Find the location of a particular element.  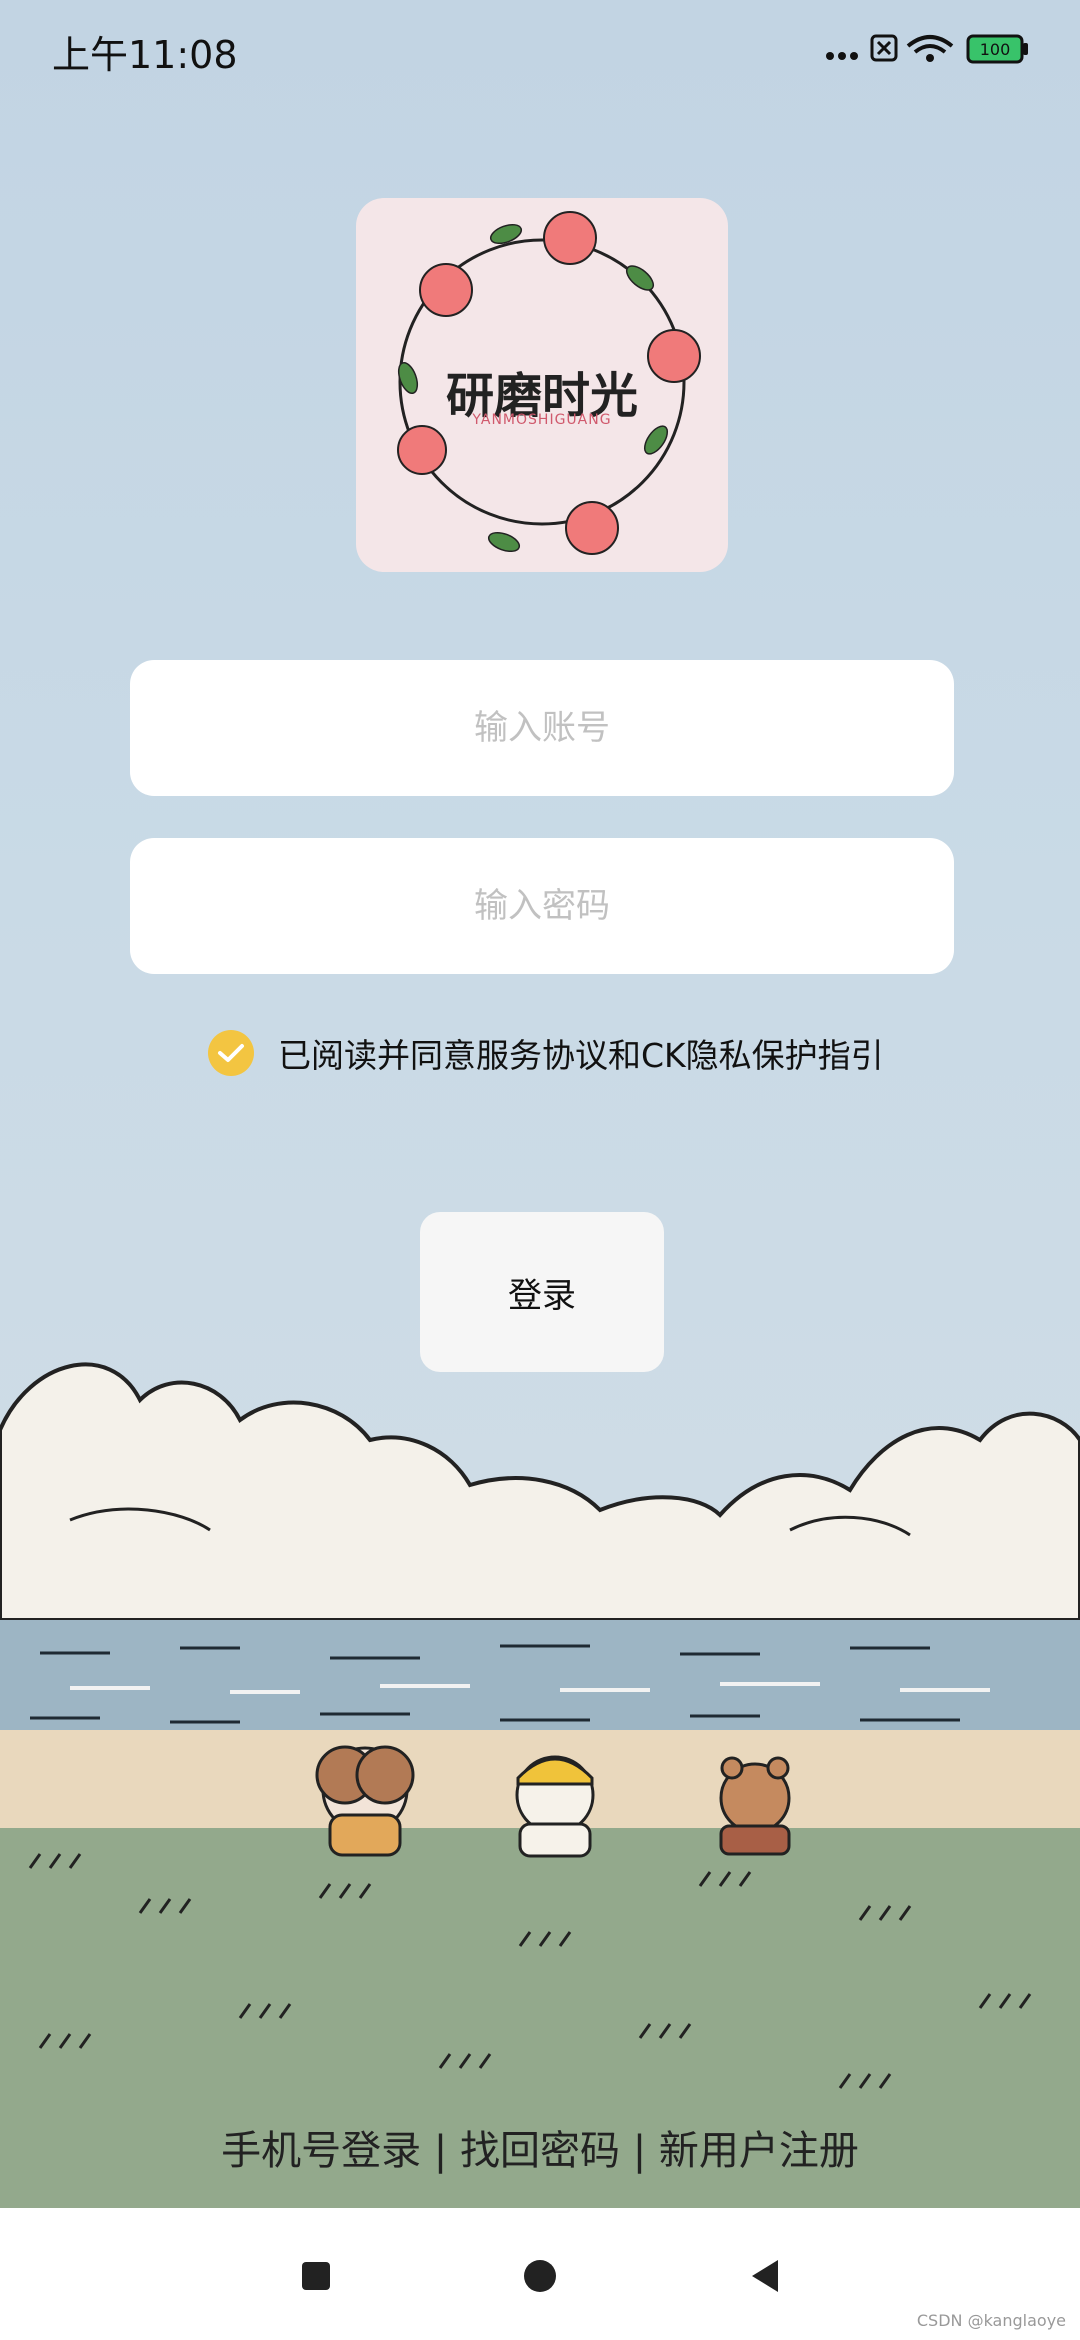

logo-subtitle: YANMOSHIGUANG is located at coordinates (542, 420).